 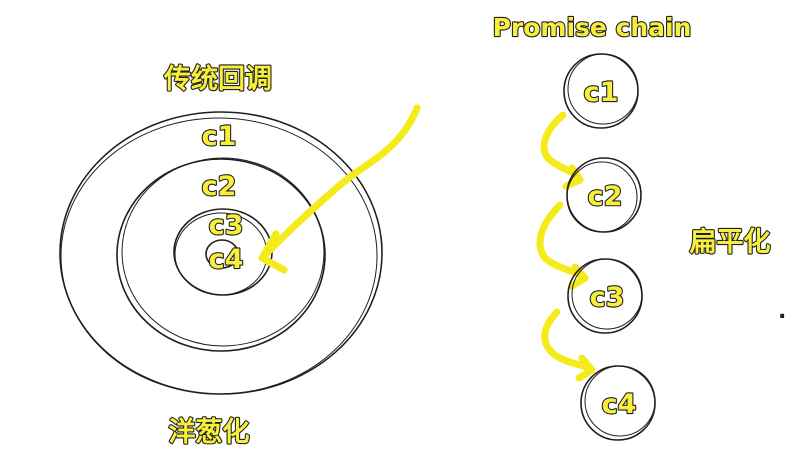 I want to click on onion-label-c2: c2, so click(x=219, y=186).